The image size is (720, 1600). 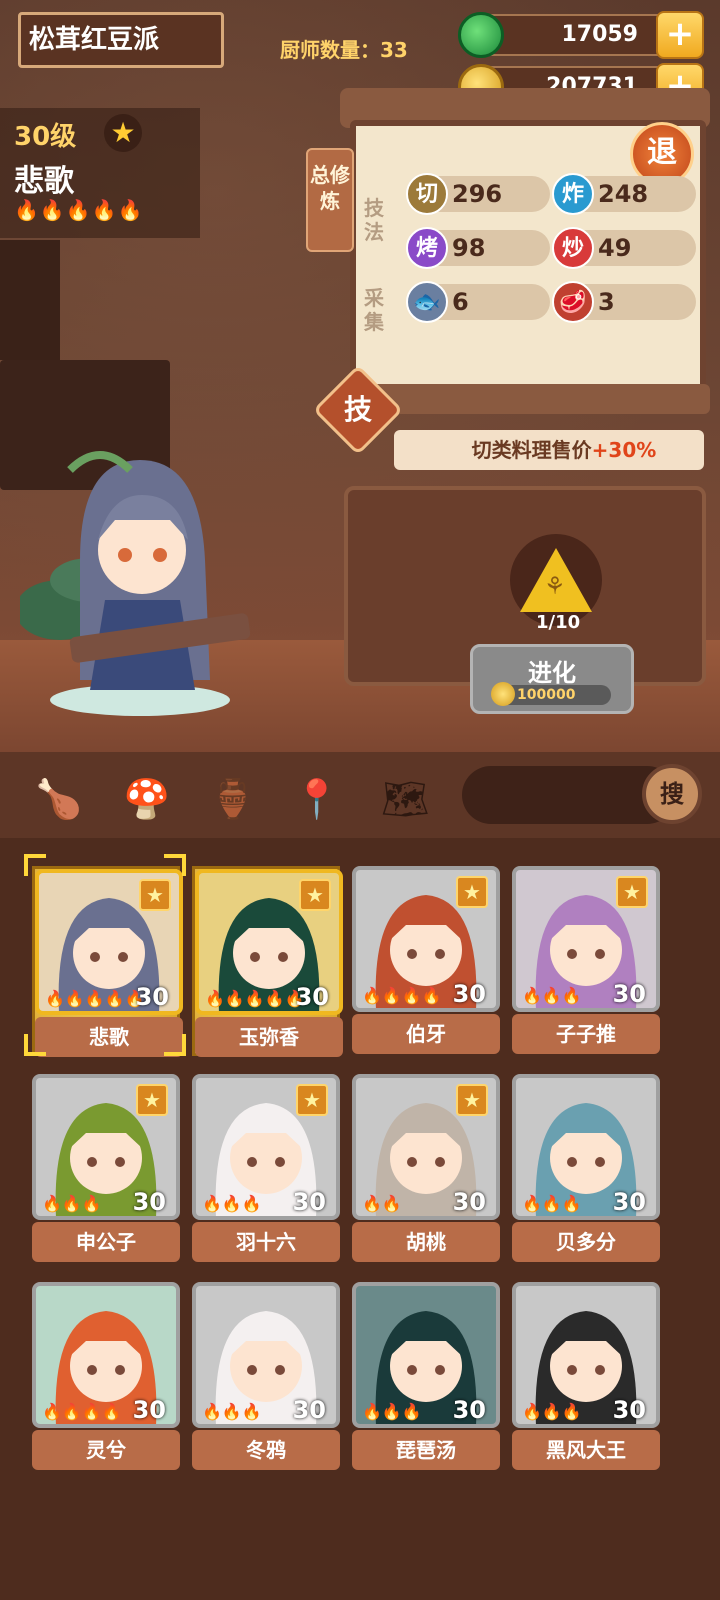 I want to click on bonus-value: +30%, so click(x=624, y=450).